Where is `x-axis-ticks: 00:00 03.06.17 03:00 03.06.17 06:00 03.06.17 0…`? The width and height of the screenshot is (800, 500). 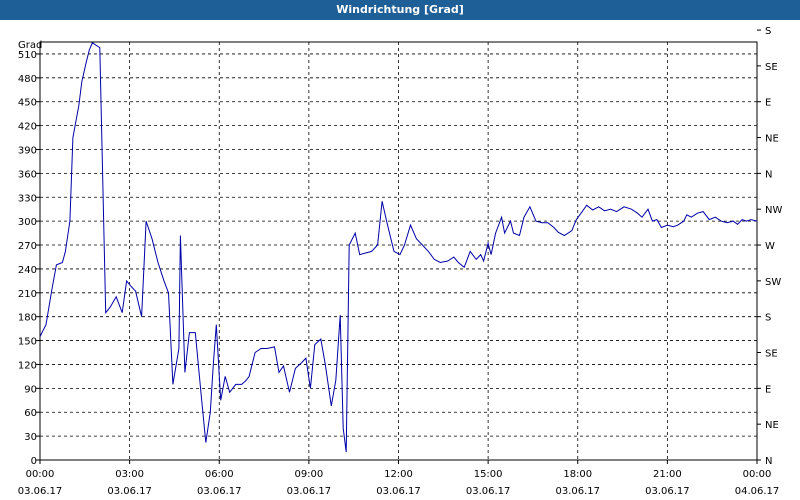 x-axis-ticks: 00:00 03.06.17 03:00 03.06.17 06:00 03.06.17 0… is located at coordinates (399, 478).